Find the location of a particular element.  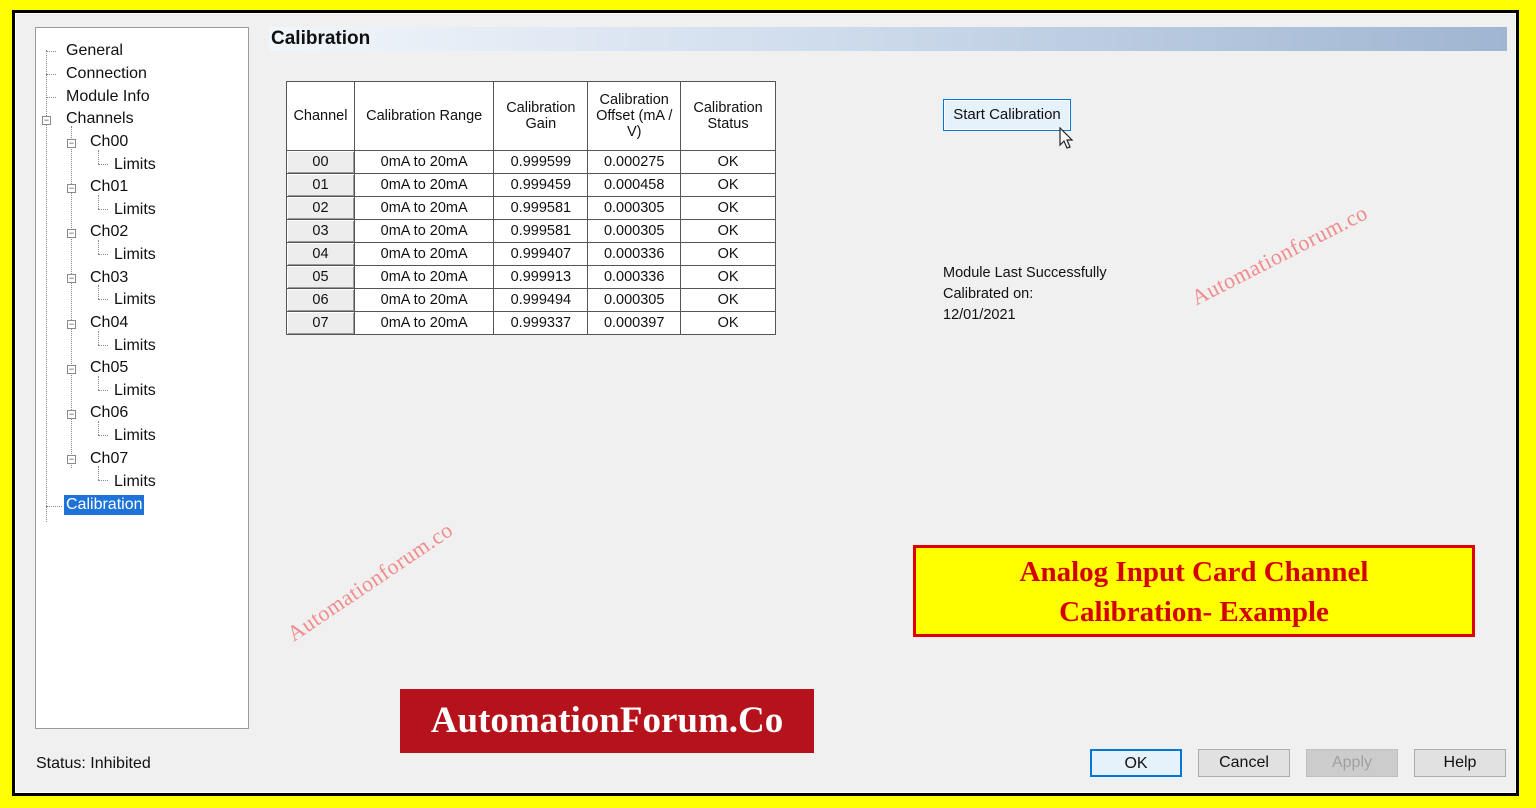

tree-item-ch06-limits: Limits is located at coordinates (135, 436).